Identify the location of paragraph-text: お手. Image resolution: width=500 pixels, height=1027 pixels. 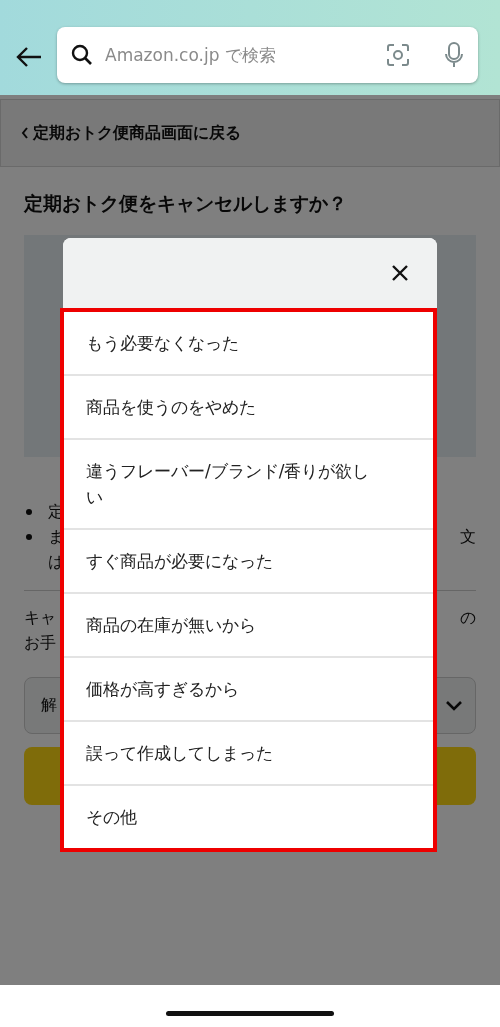
(40, 643).